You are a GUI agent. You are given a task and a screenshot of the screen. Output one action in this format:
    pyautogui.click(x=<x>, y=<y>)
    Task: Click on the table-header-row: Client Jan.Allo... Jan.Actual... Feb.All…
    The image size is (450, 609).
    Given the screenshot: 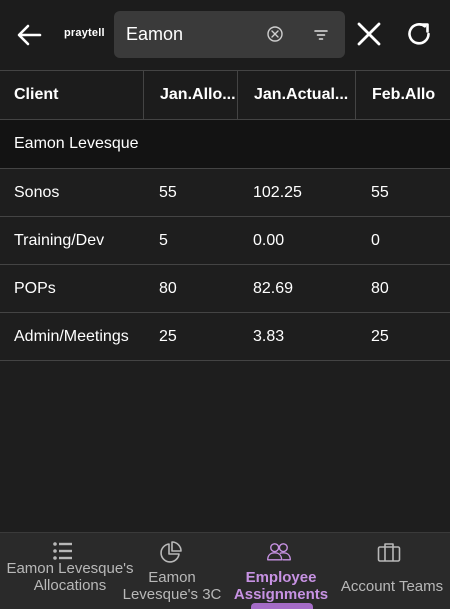 What is the action you would take?
    pyautogui.click(x=225, y=95)
    